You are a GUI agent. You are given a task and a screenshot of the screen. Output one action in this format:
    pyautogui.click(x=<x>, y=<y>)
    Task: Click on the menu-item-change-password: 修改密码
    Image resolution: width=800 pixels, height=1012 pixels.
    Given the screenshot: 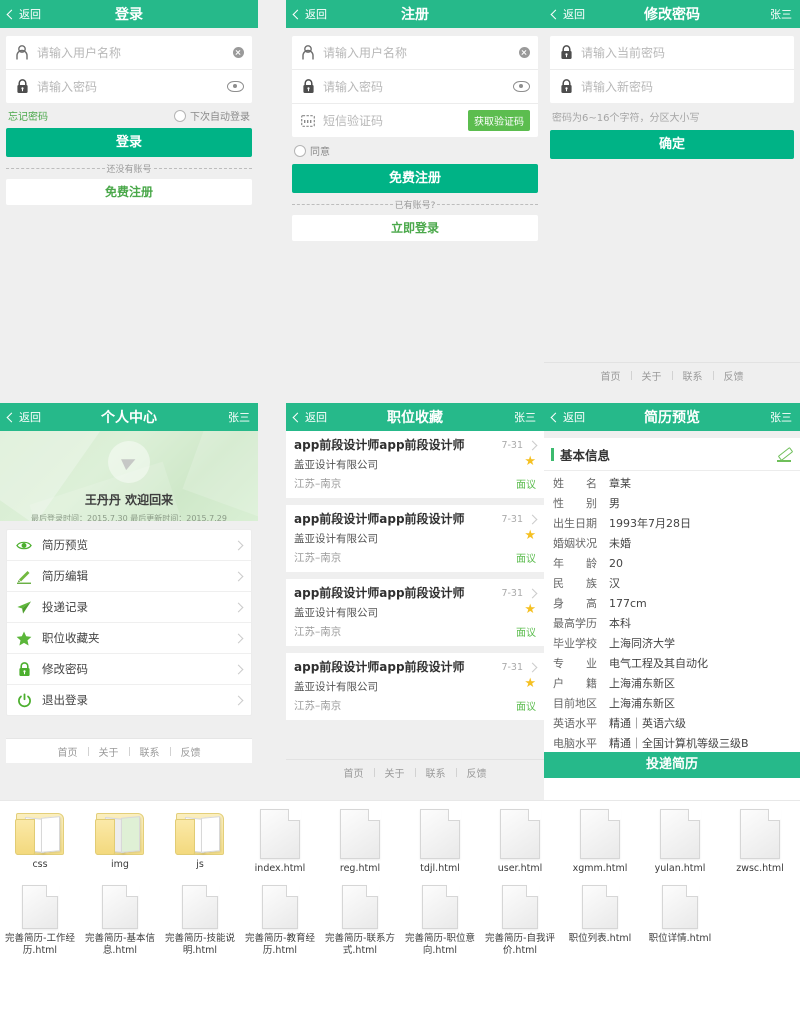 What is the action you would take?
    pyautogui.click(x=129, y=669)
    